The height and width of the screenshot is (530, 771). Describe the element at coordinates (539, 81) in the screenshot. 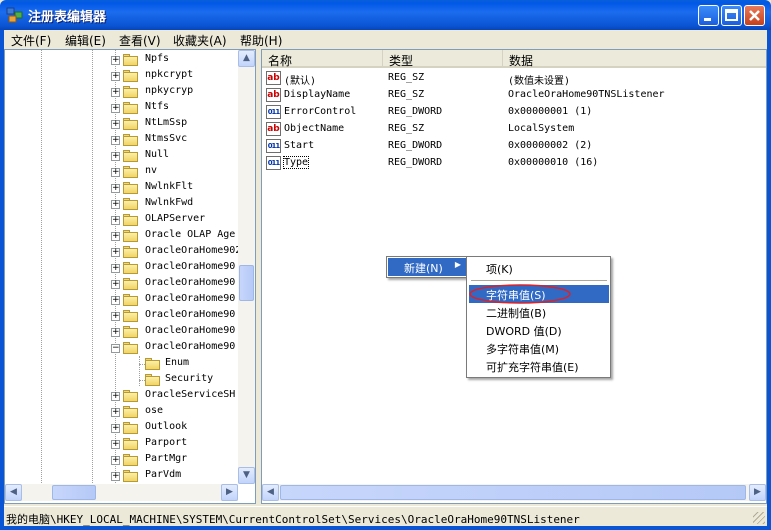

I see `value-data: (数值未设置)` at that location.